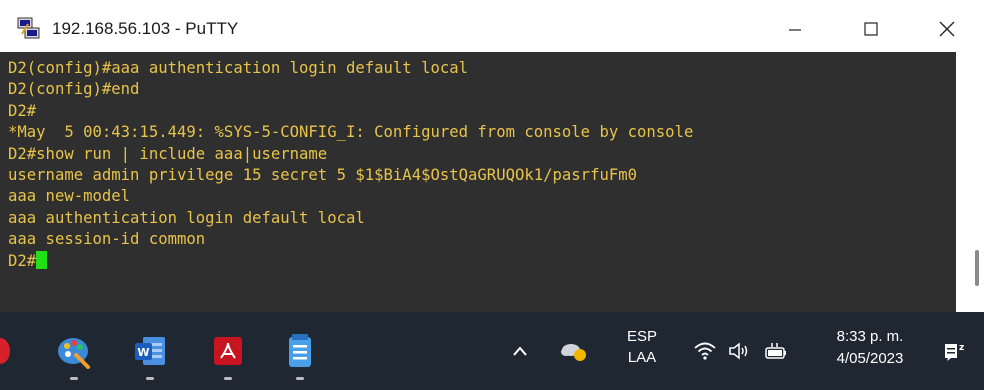 This screenshot has height=390, width=984. I want to click on tray-volume-button, so click(739, 351).